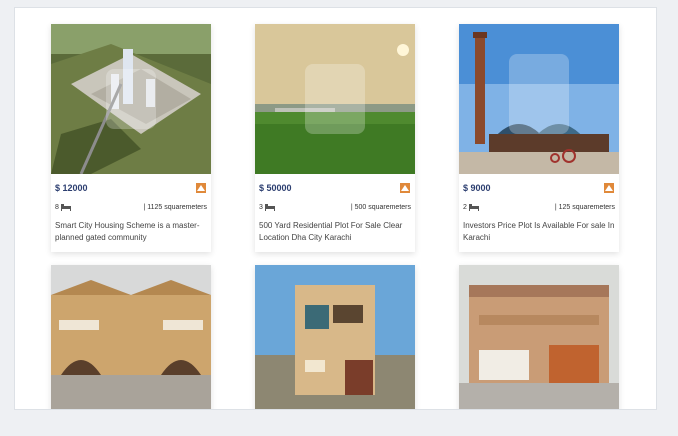 This screenshot has width=678, height=436. I want to click on area-size: | 500 squaremeters, so click(380, 207).